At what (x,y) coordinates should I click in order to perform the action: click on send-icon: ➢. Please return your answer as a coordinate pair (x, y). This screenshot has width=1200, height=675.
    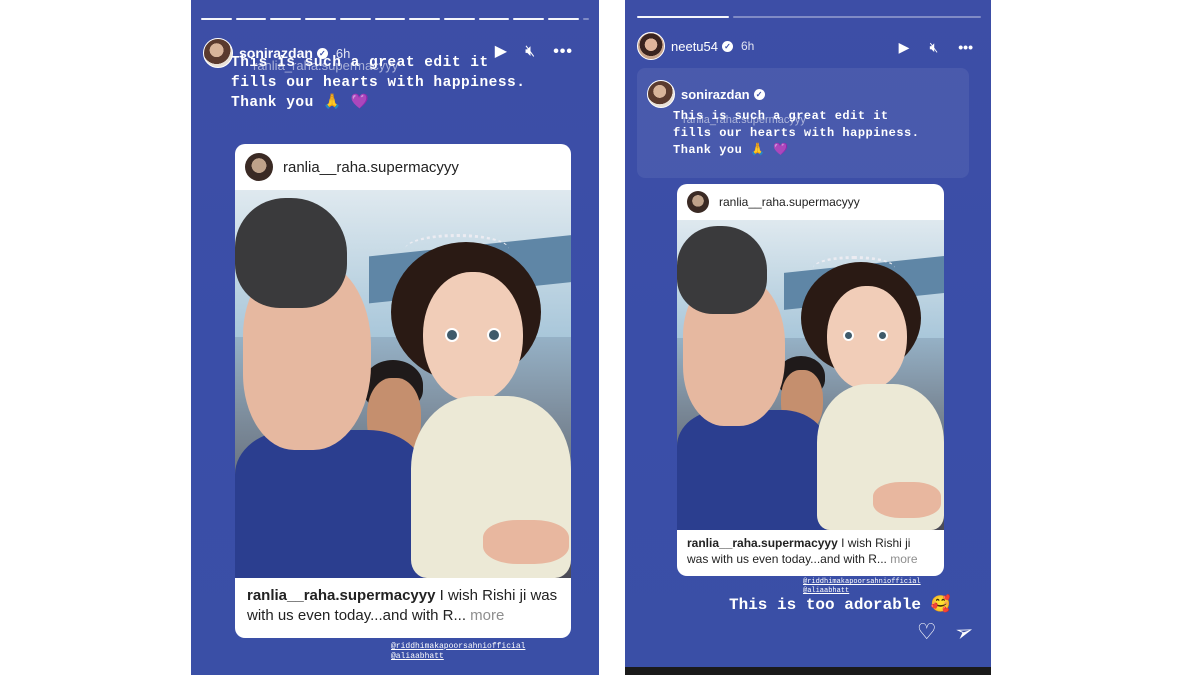
    Looking at the image, I should click on (964, 632).